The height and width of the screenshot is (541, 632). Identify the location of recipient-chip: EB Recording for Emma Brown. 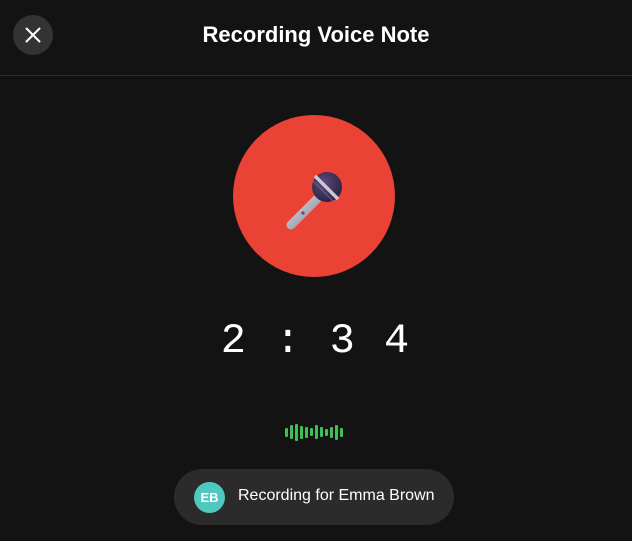
(314, 497).